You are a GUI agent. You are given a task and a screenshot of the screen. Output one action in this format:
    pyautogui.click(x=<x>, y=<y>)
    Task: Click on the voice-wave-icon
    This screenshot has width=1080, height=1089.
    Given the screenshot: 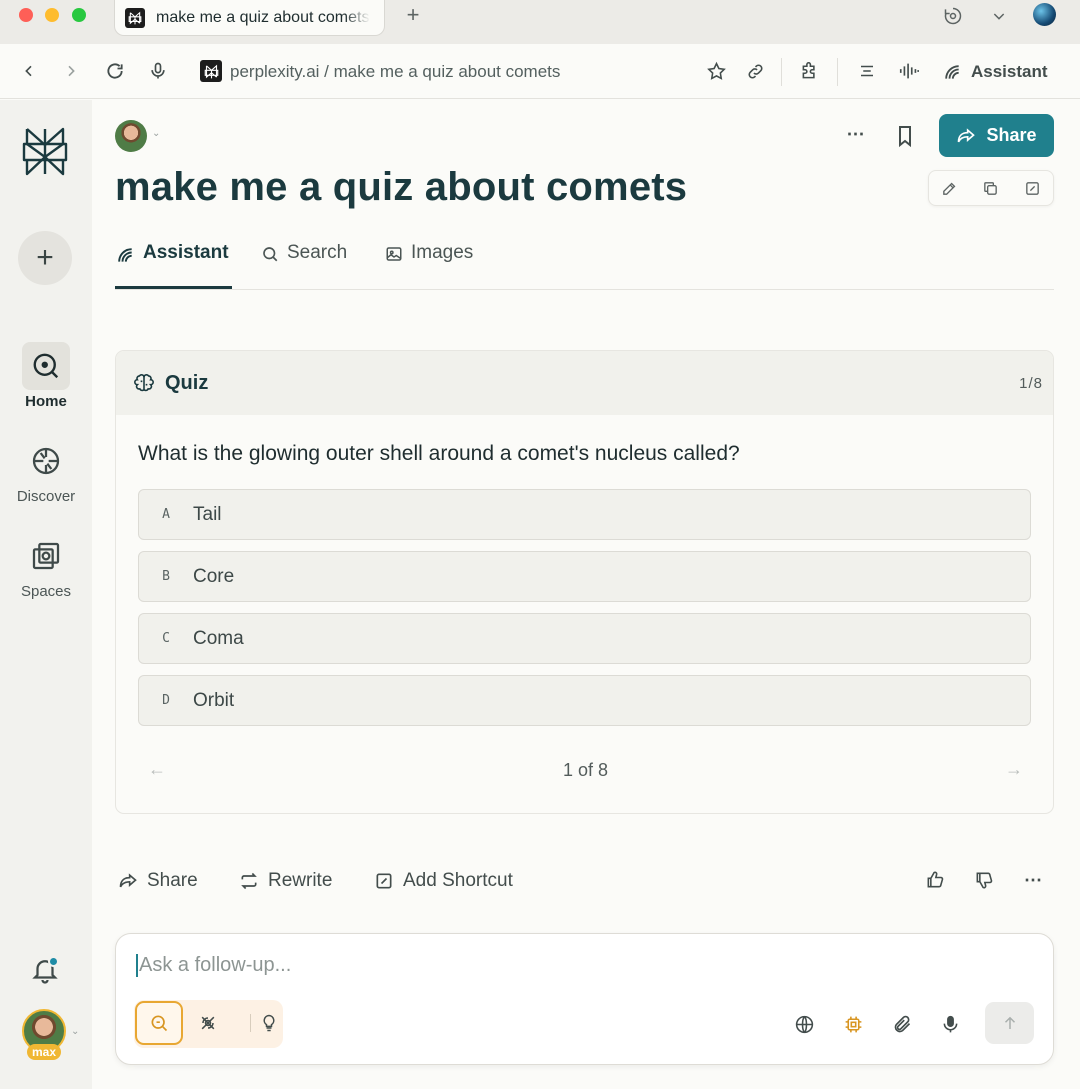 What is the action you would take?
    pyautogui.click(x=909, y=71)
    